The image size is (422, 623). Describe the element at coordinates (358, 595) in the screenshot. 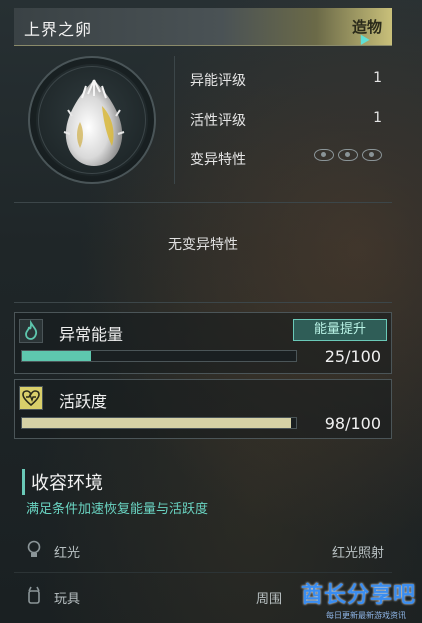

I see `site-watermark: 酋长分享吧` at that location.